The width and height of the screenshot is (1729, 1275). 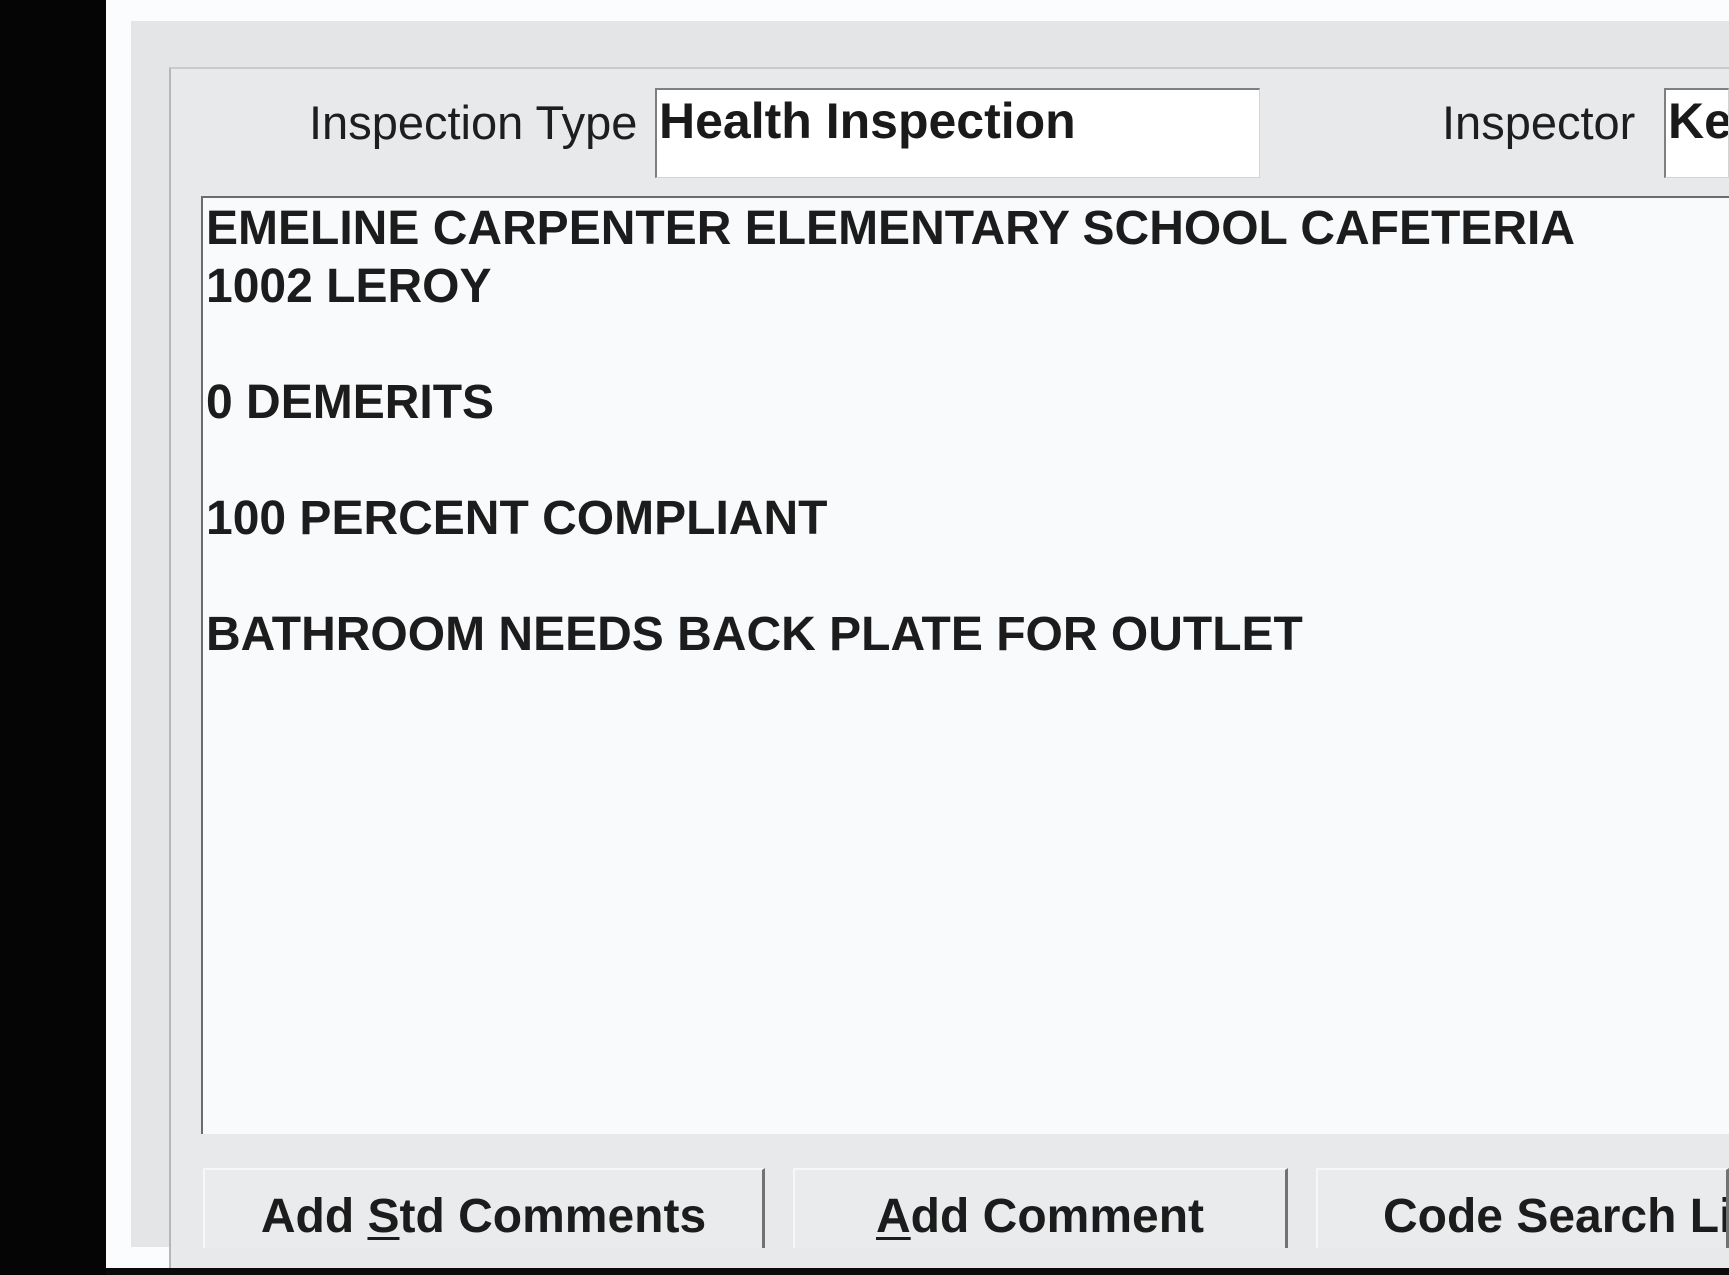 I want to click on add-comment-label-end: dd Comment, so click(x=1057, y=1216).